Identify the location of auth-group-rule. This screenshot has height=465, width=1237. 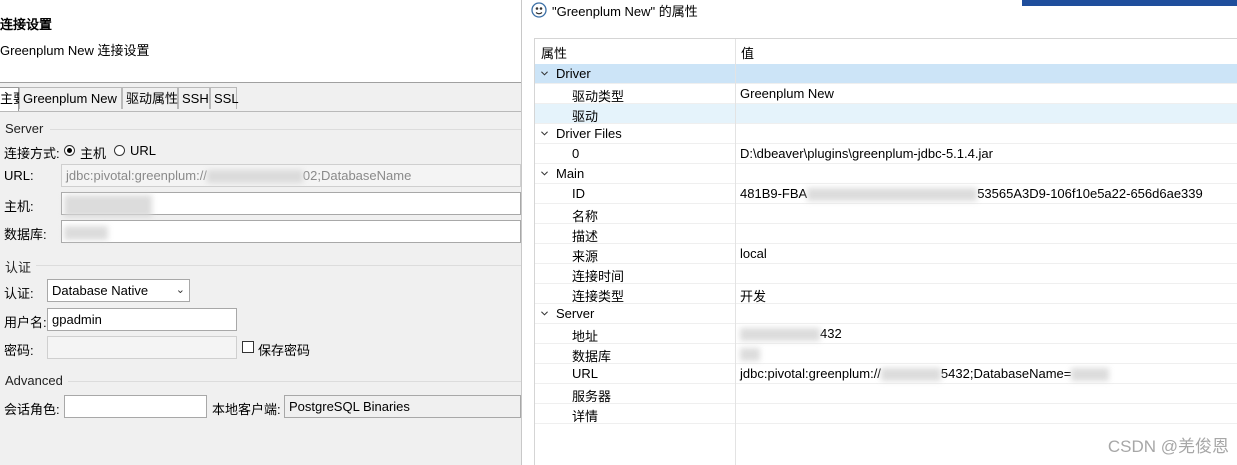
(278, 265).